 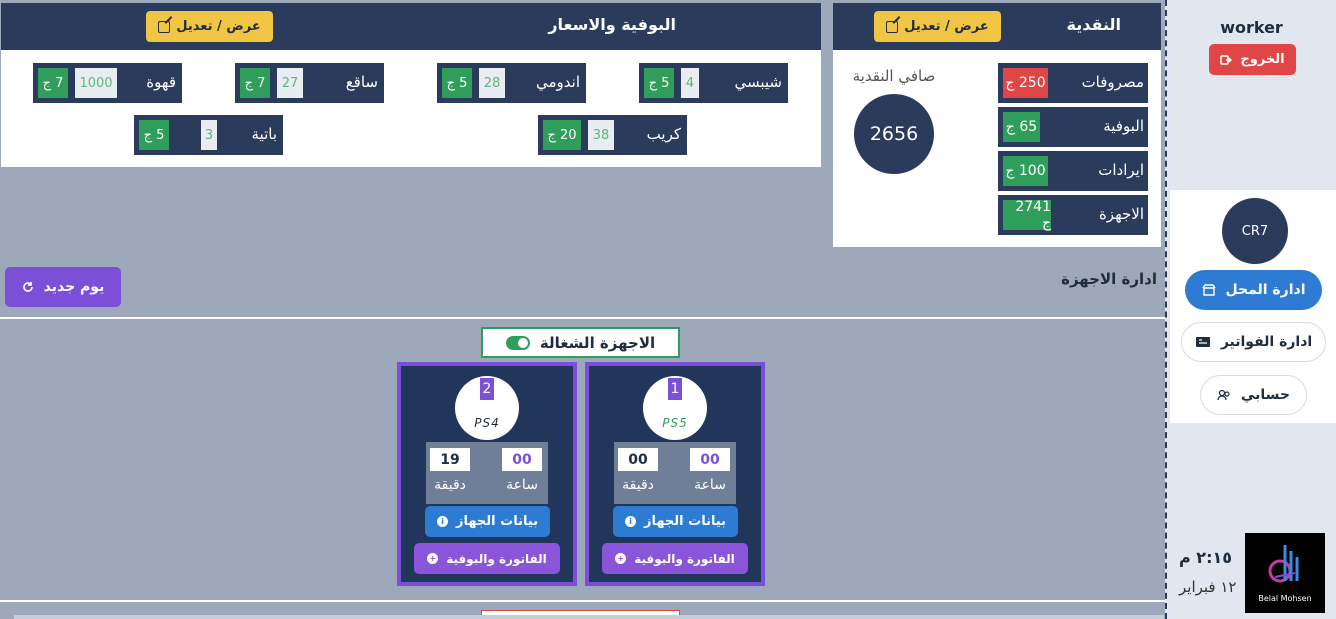 What do you see at coordinates (161, 82) in the screenshot?
I see `buffet-item-name: قهوة` at bounding box center [161, 82].